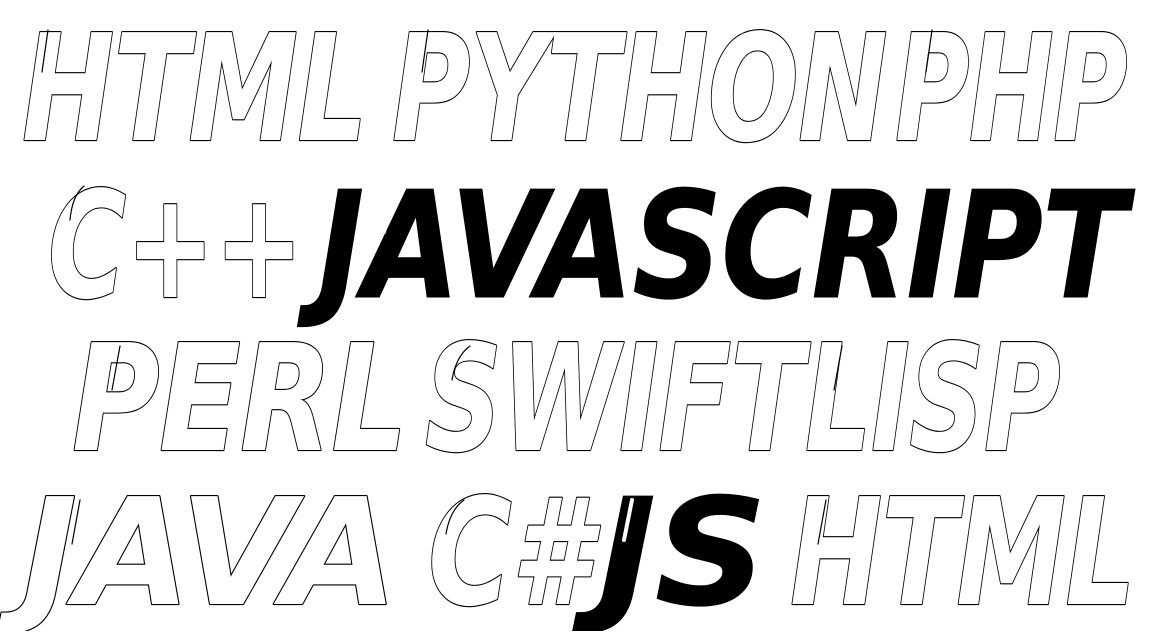  I want to click on word-html-2: HTML, so click(962, 549).